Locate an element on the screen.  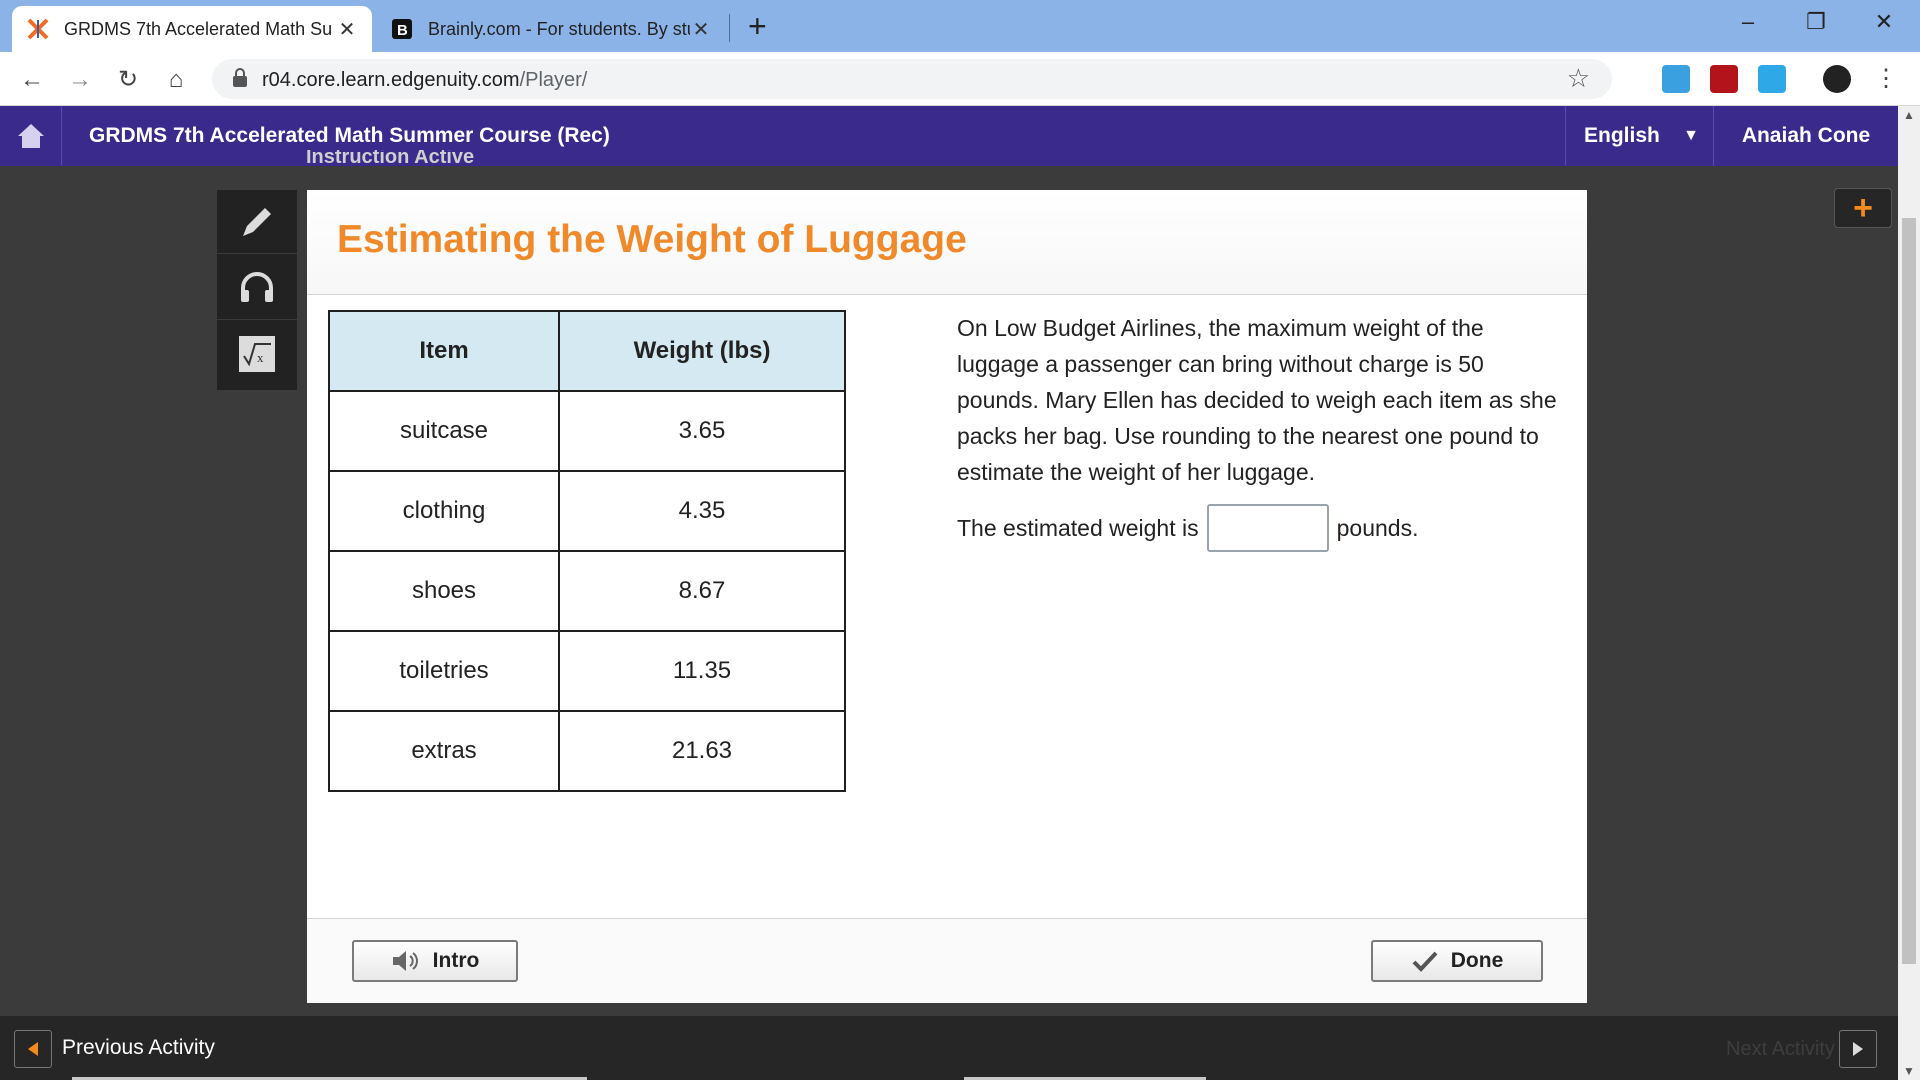
table-row: extras 21.63 is located at coordinates (587, 751).